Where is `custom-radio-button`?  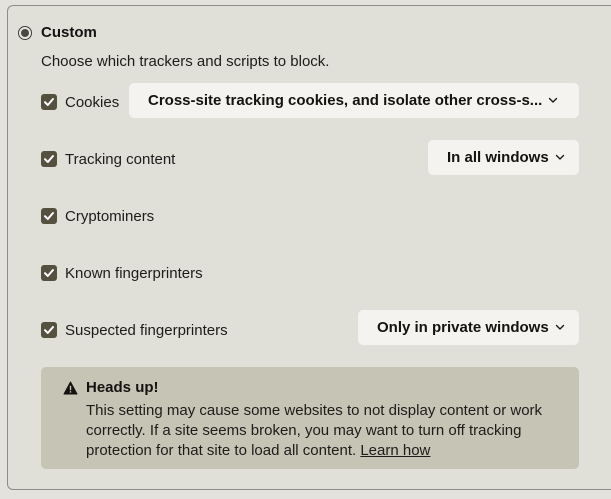
custom-radio-button is located at coordinates (25, 32).